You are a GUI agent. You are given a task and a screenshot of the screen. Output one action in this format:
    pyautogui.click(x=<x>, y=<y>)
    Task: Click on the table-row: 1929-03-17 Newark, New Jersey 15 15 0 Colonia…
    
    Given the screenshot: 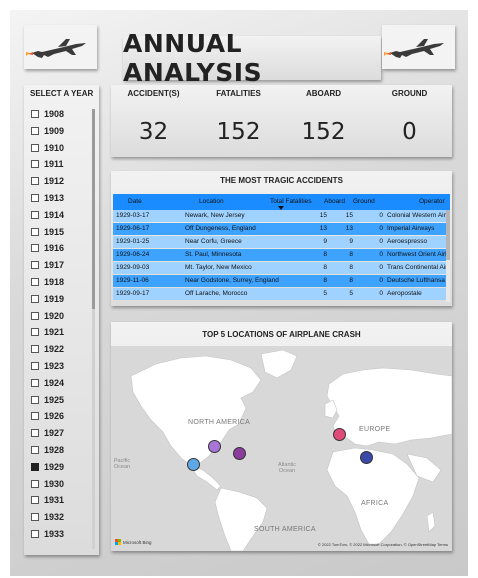 What is the action you would take?
    pyautogui.click(x=281, y=216)
    